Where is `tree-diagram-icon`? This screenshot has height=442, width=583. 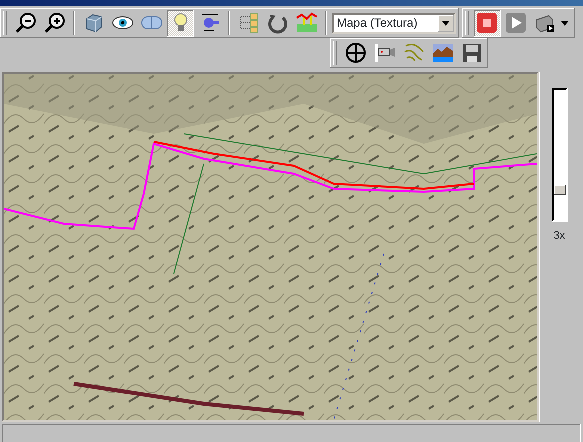
tree-diagram-icon is located at coordinates (249, 23).